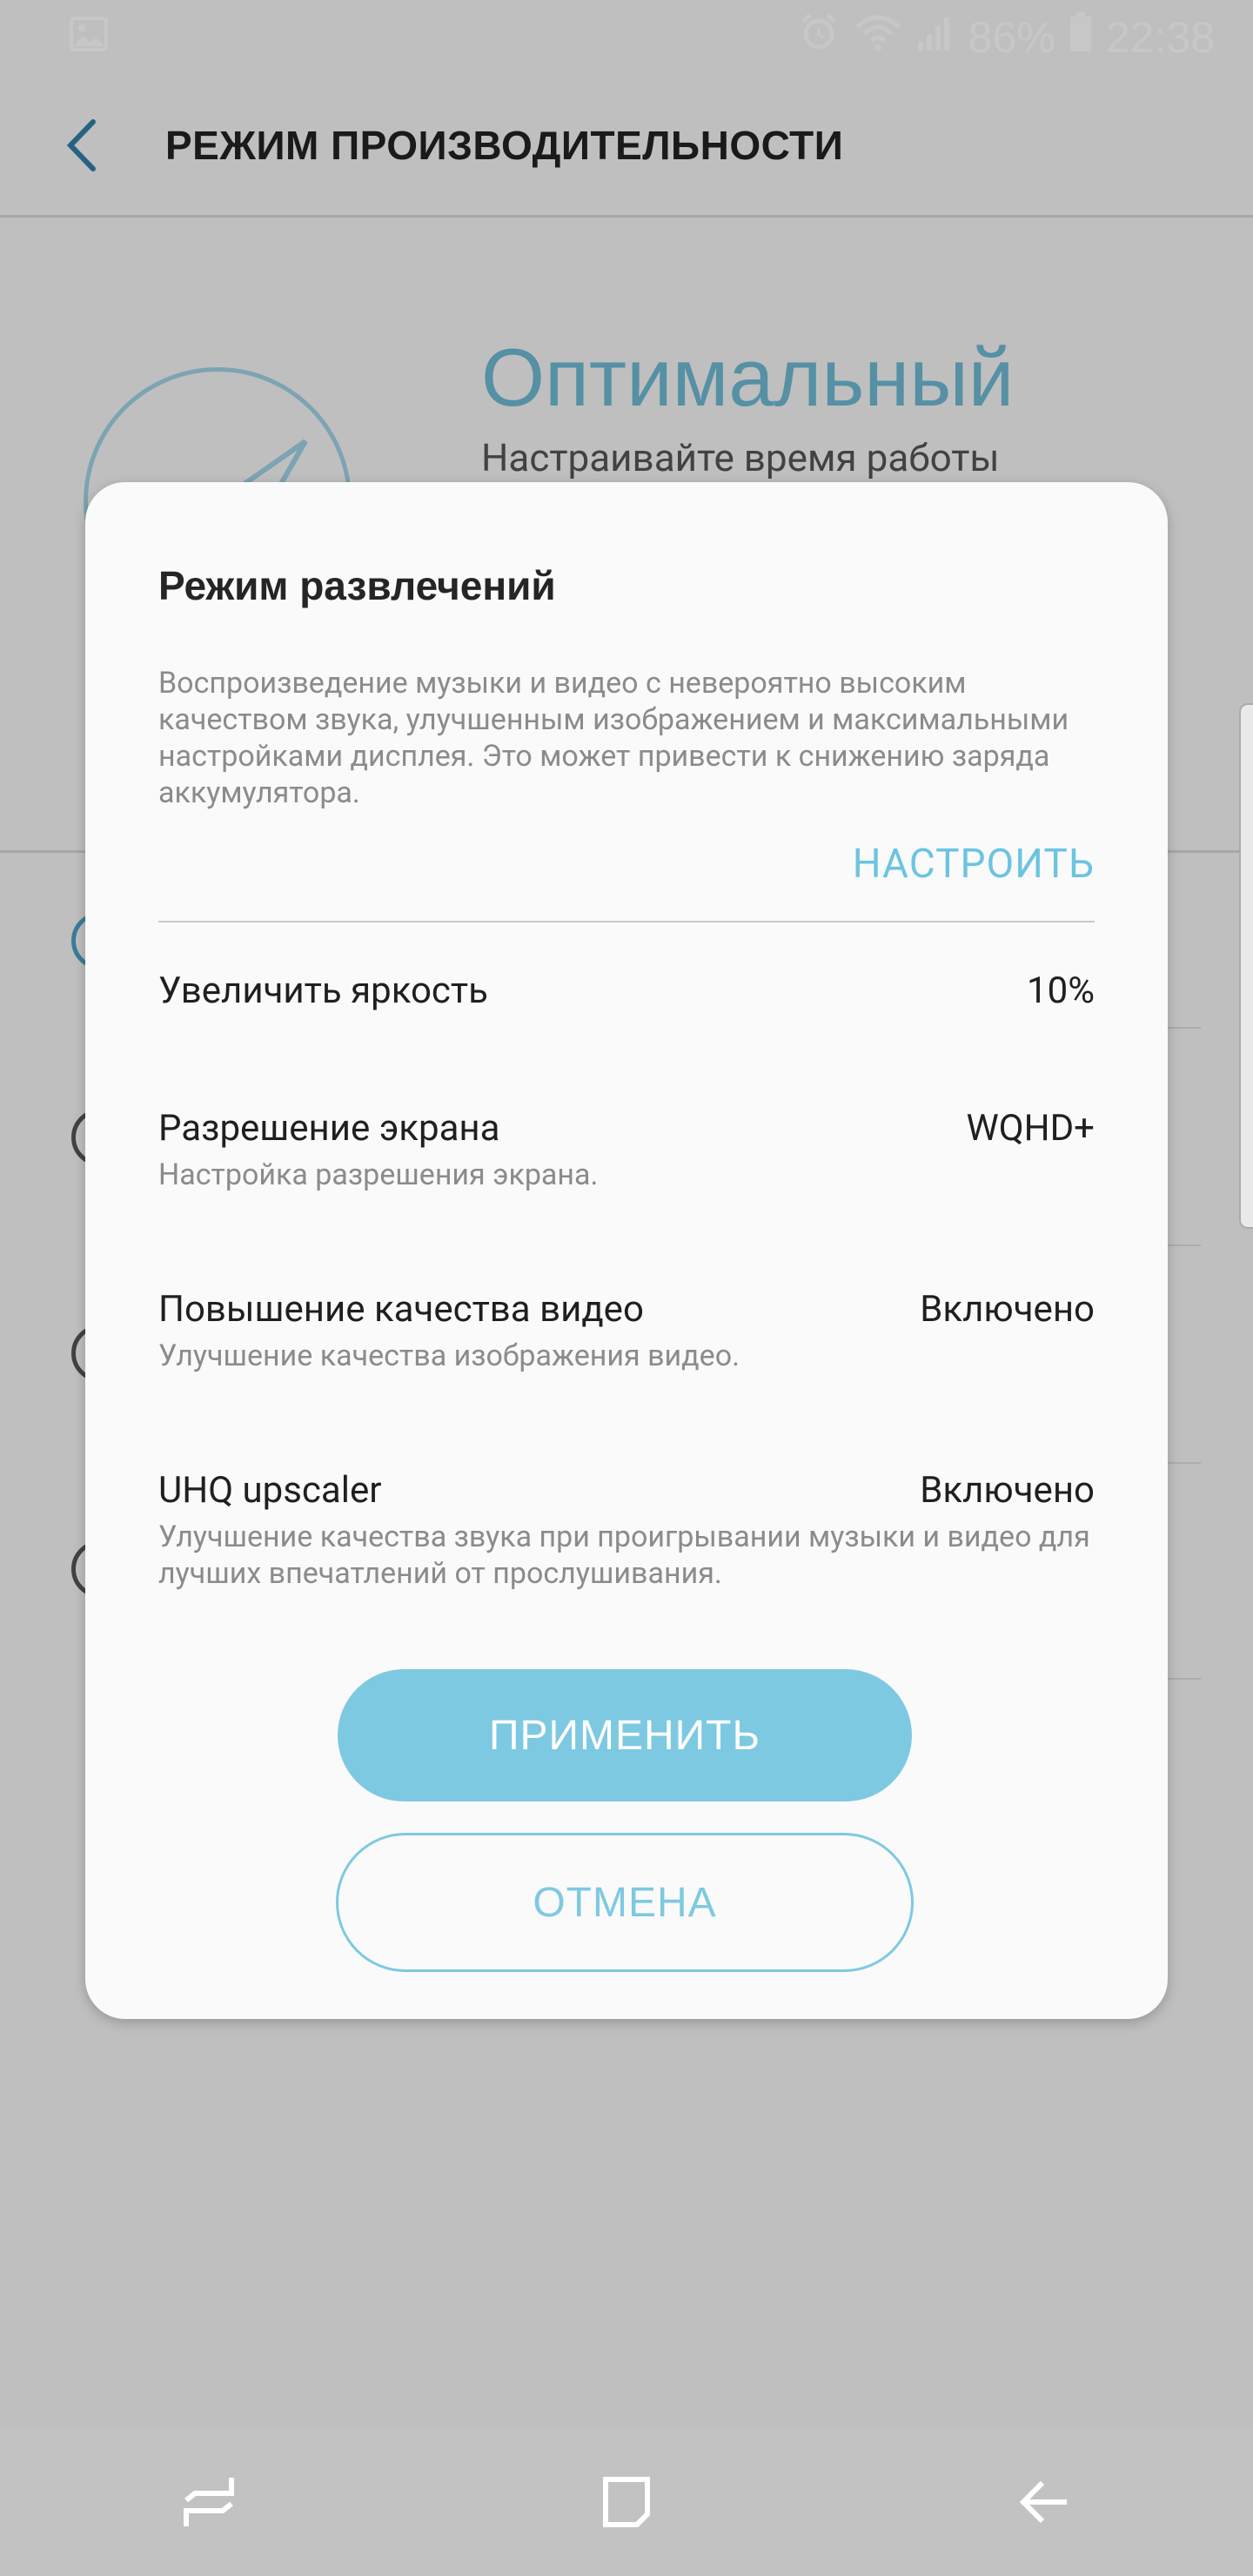 The width and height of the screenshot is (1253, 2576). I want to click on recent-apps-button, so click(209, 2502).